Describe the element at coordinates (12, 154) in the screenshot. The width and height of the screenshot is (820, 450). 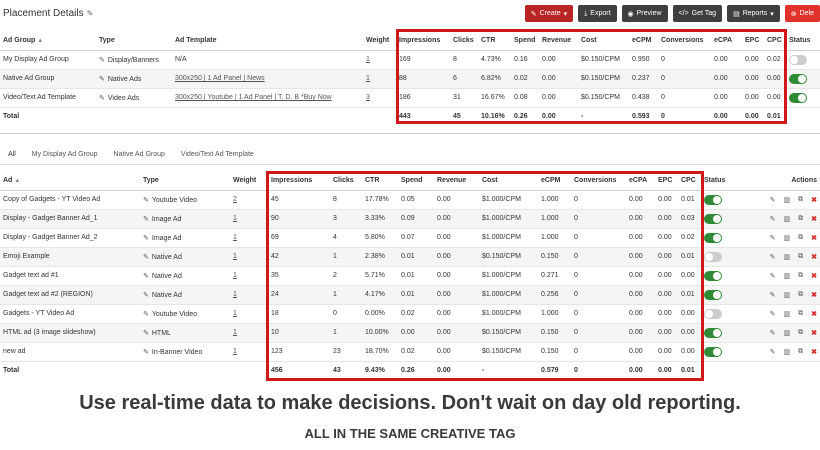
I see `tab-all: All` at that location.